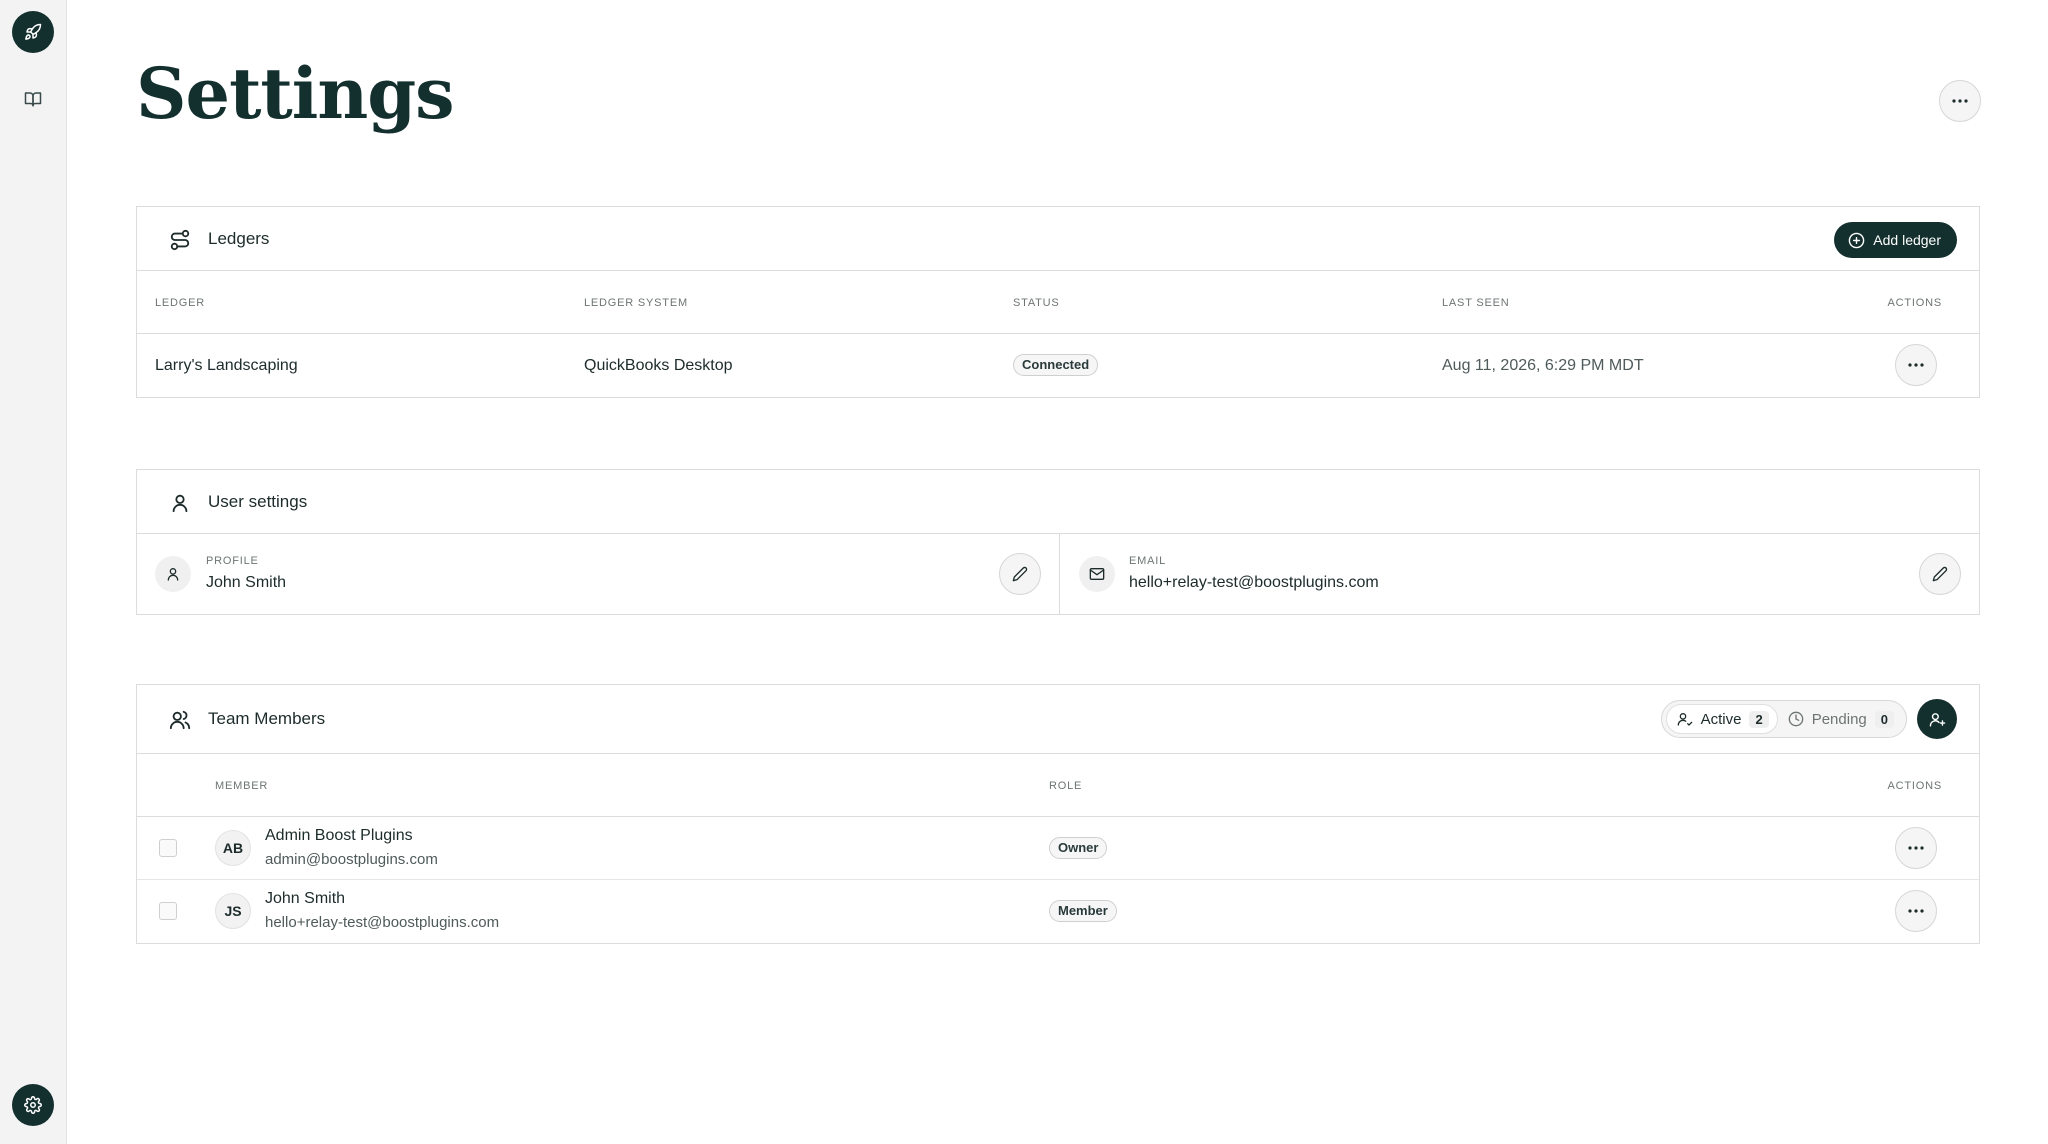 The height and width of the screenshot is (1144, 2048). What do you see at coordinates (1058, 502) in the screenshot?
I see `user-settings-header: User settings` at bounding box center [1058, 502].